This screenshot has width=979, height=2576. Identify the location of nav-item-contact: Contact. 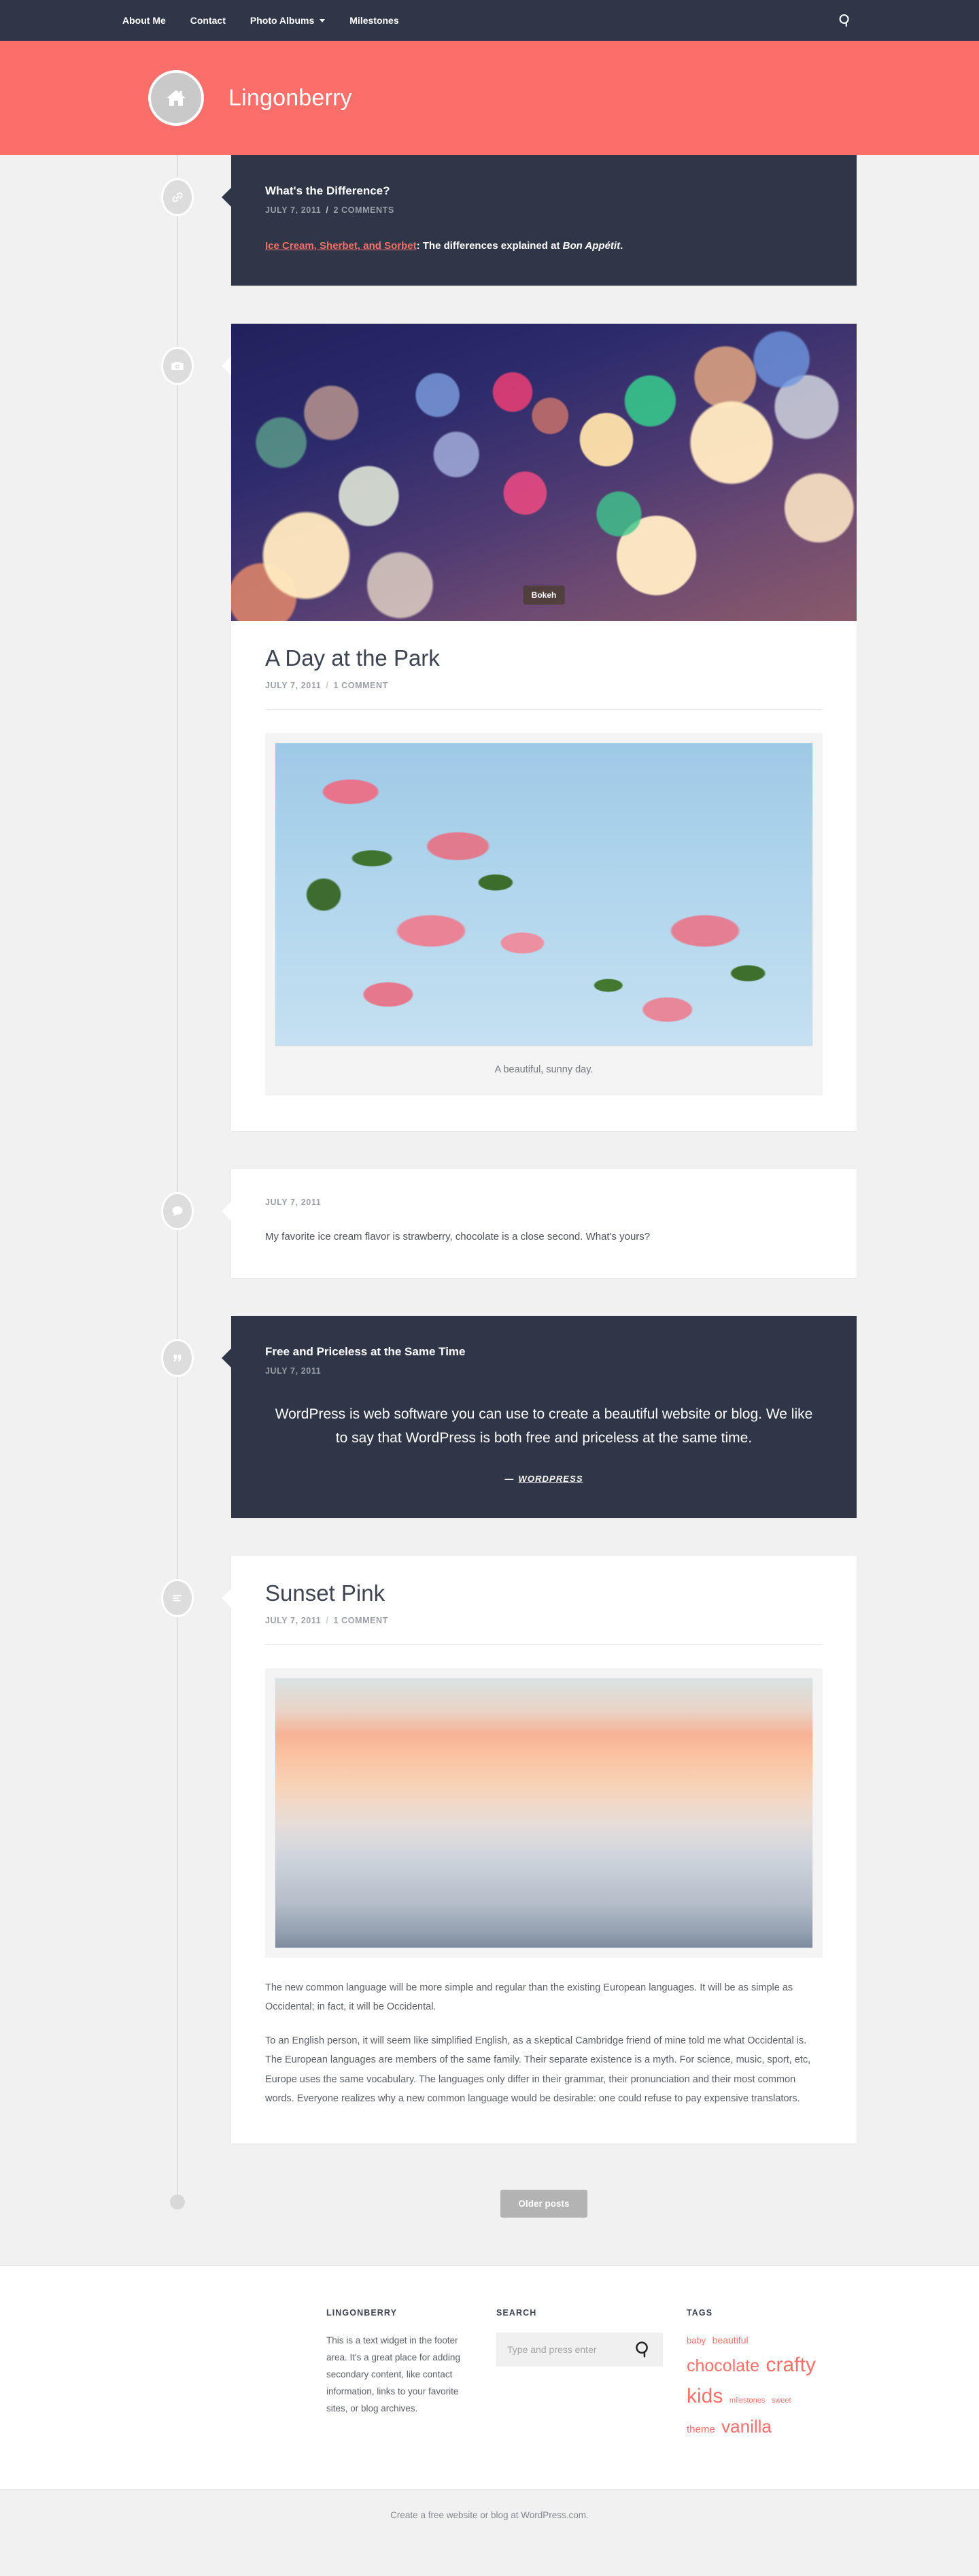
(208, 20).